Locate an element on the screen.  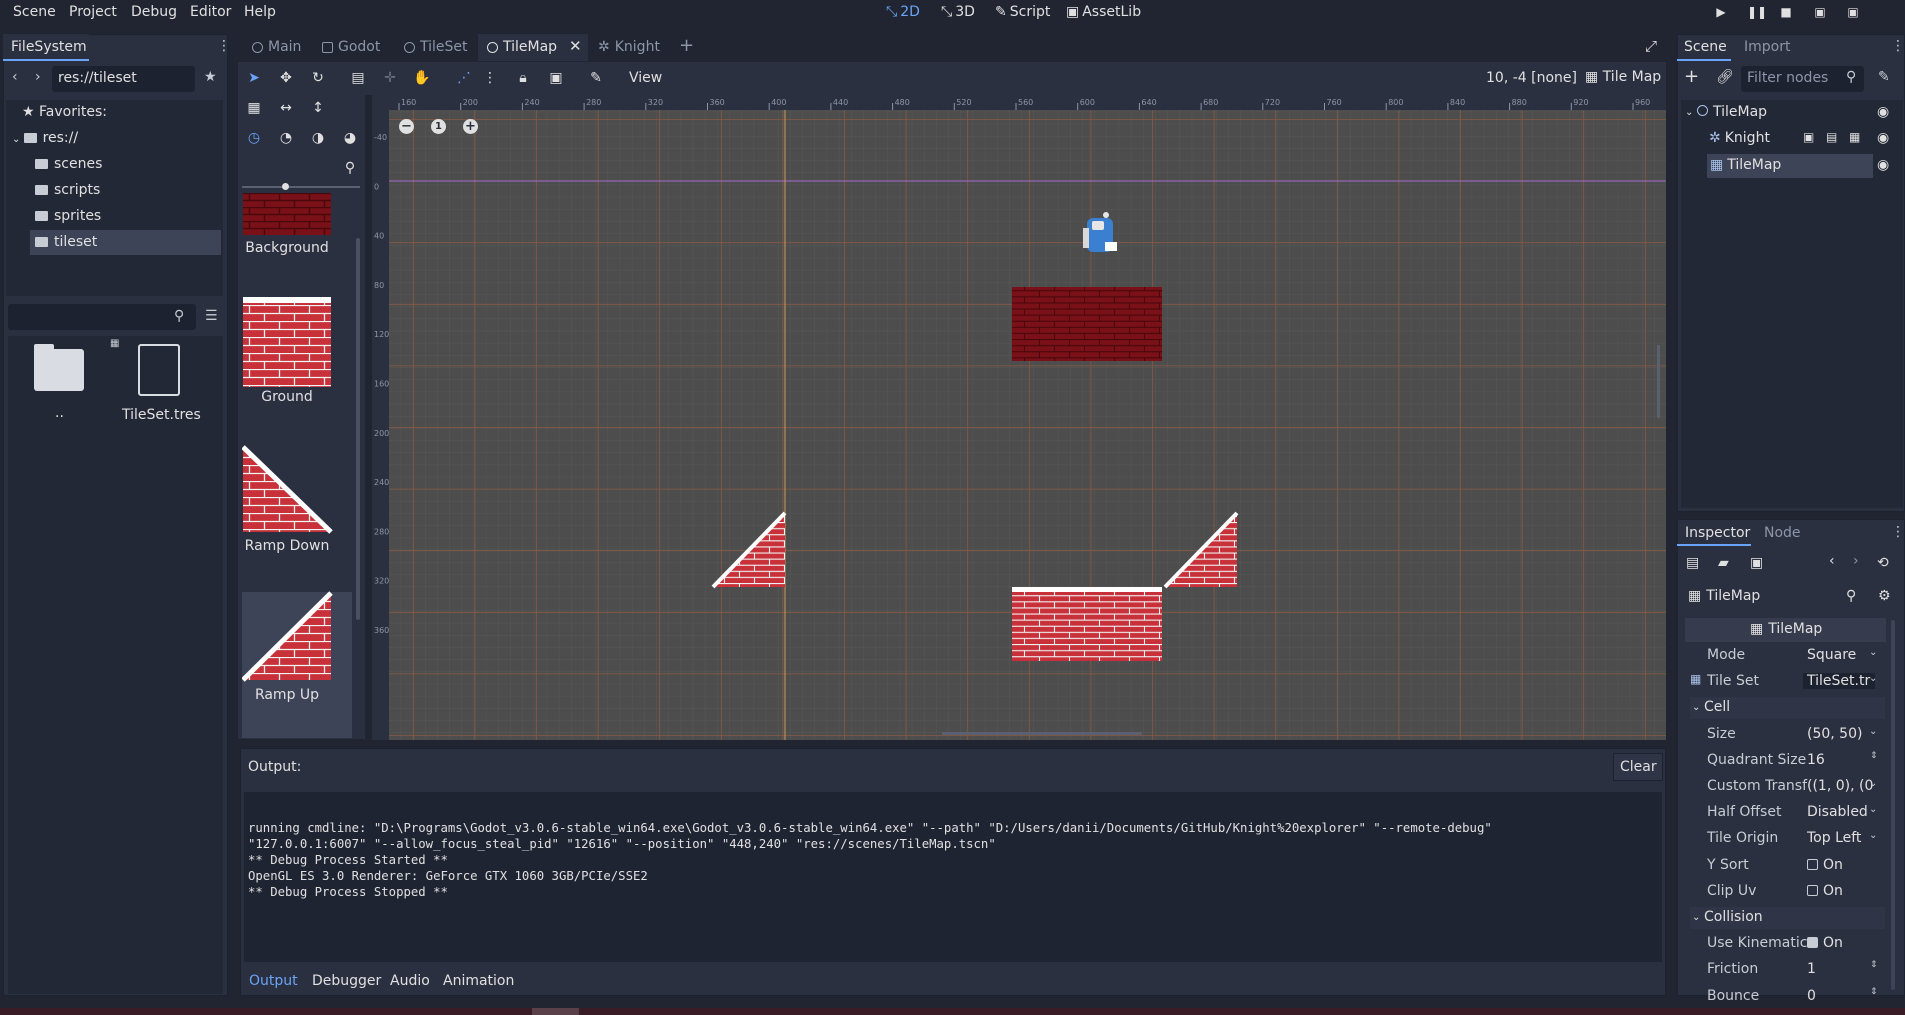
inspector-prop-quadrant-size: Quadrant Size 16 ⇕ is located at coordinates (1787, 761).